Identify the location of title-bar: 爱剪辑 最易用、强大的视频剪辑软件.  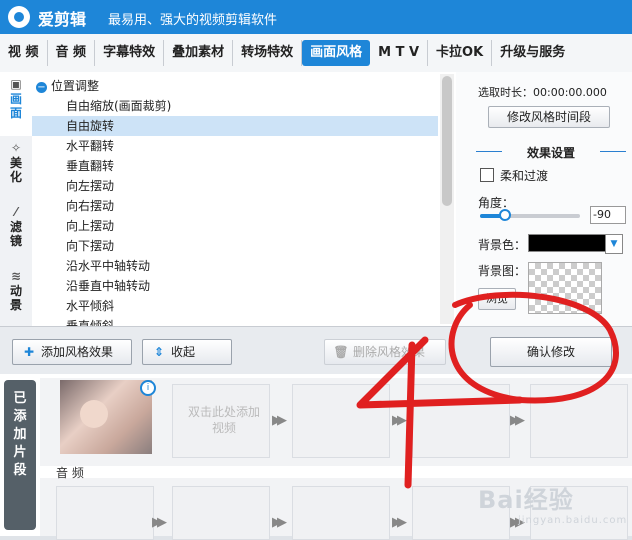
(316, 17).